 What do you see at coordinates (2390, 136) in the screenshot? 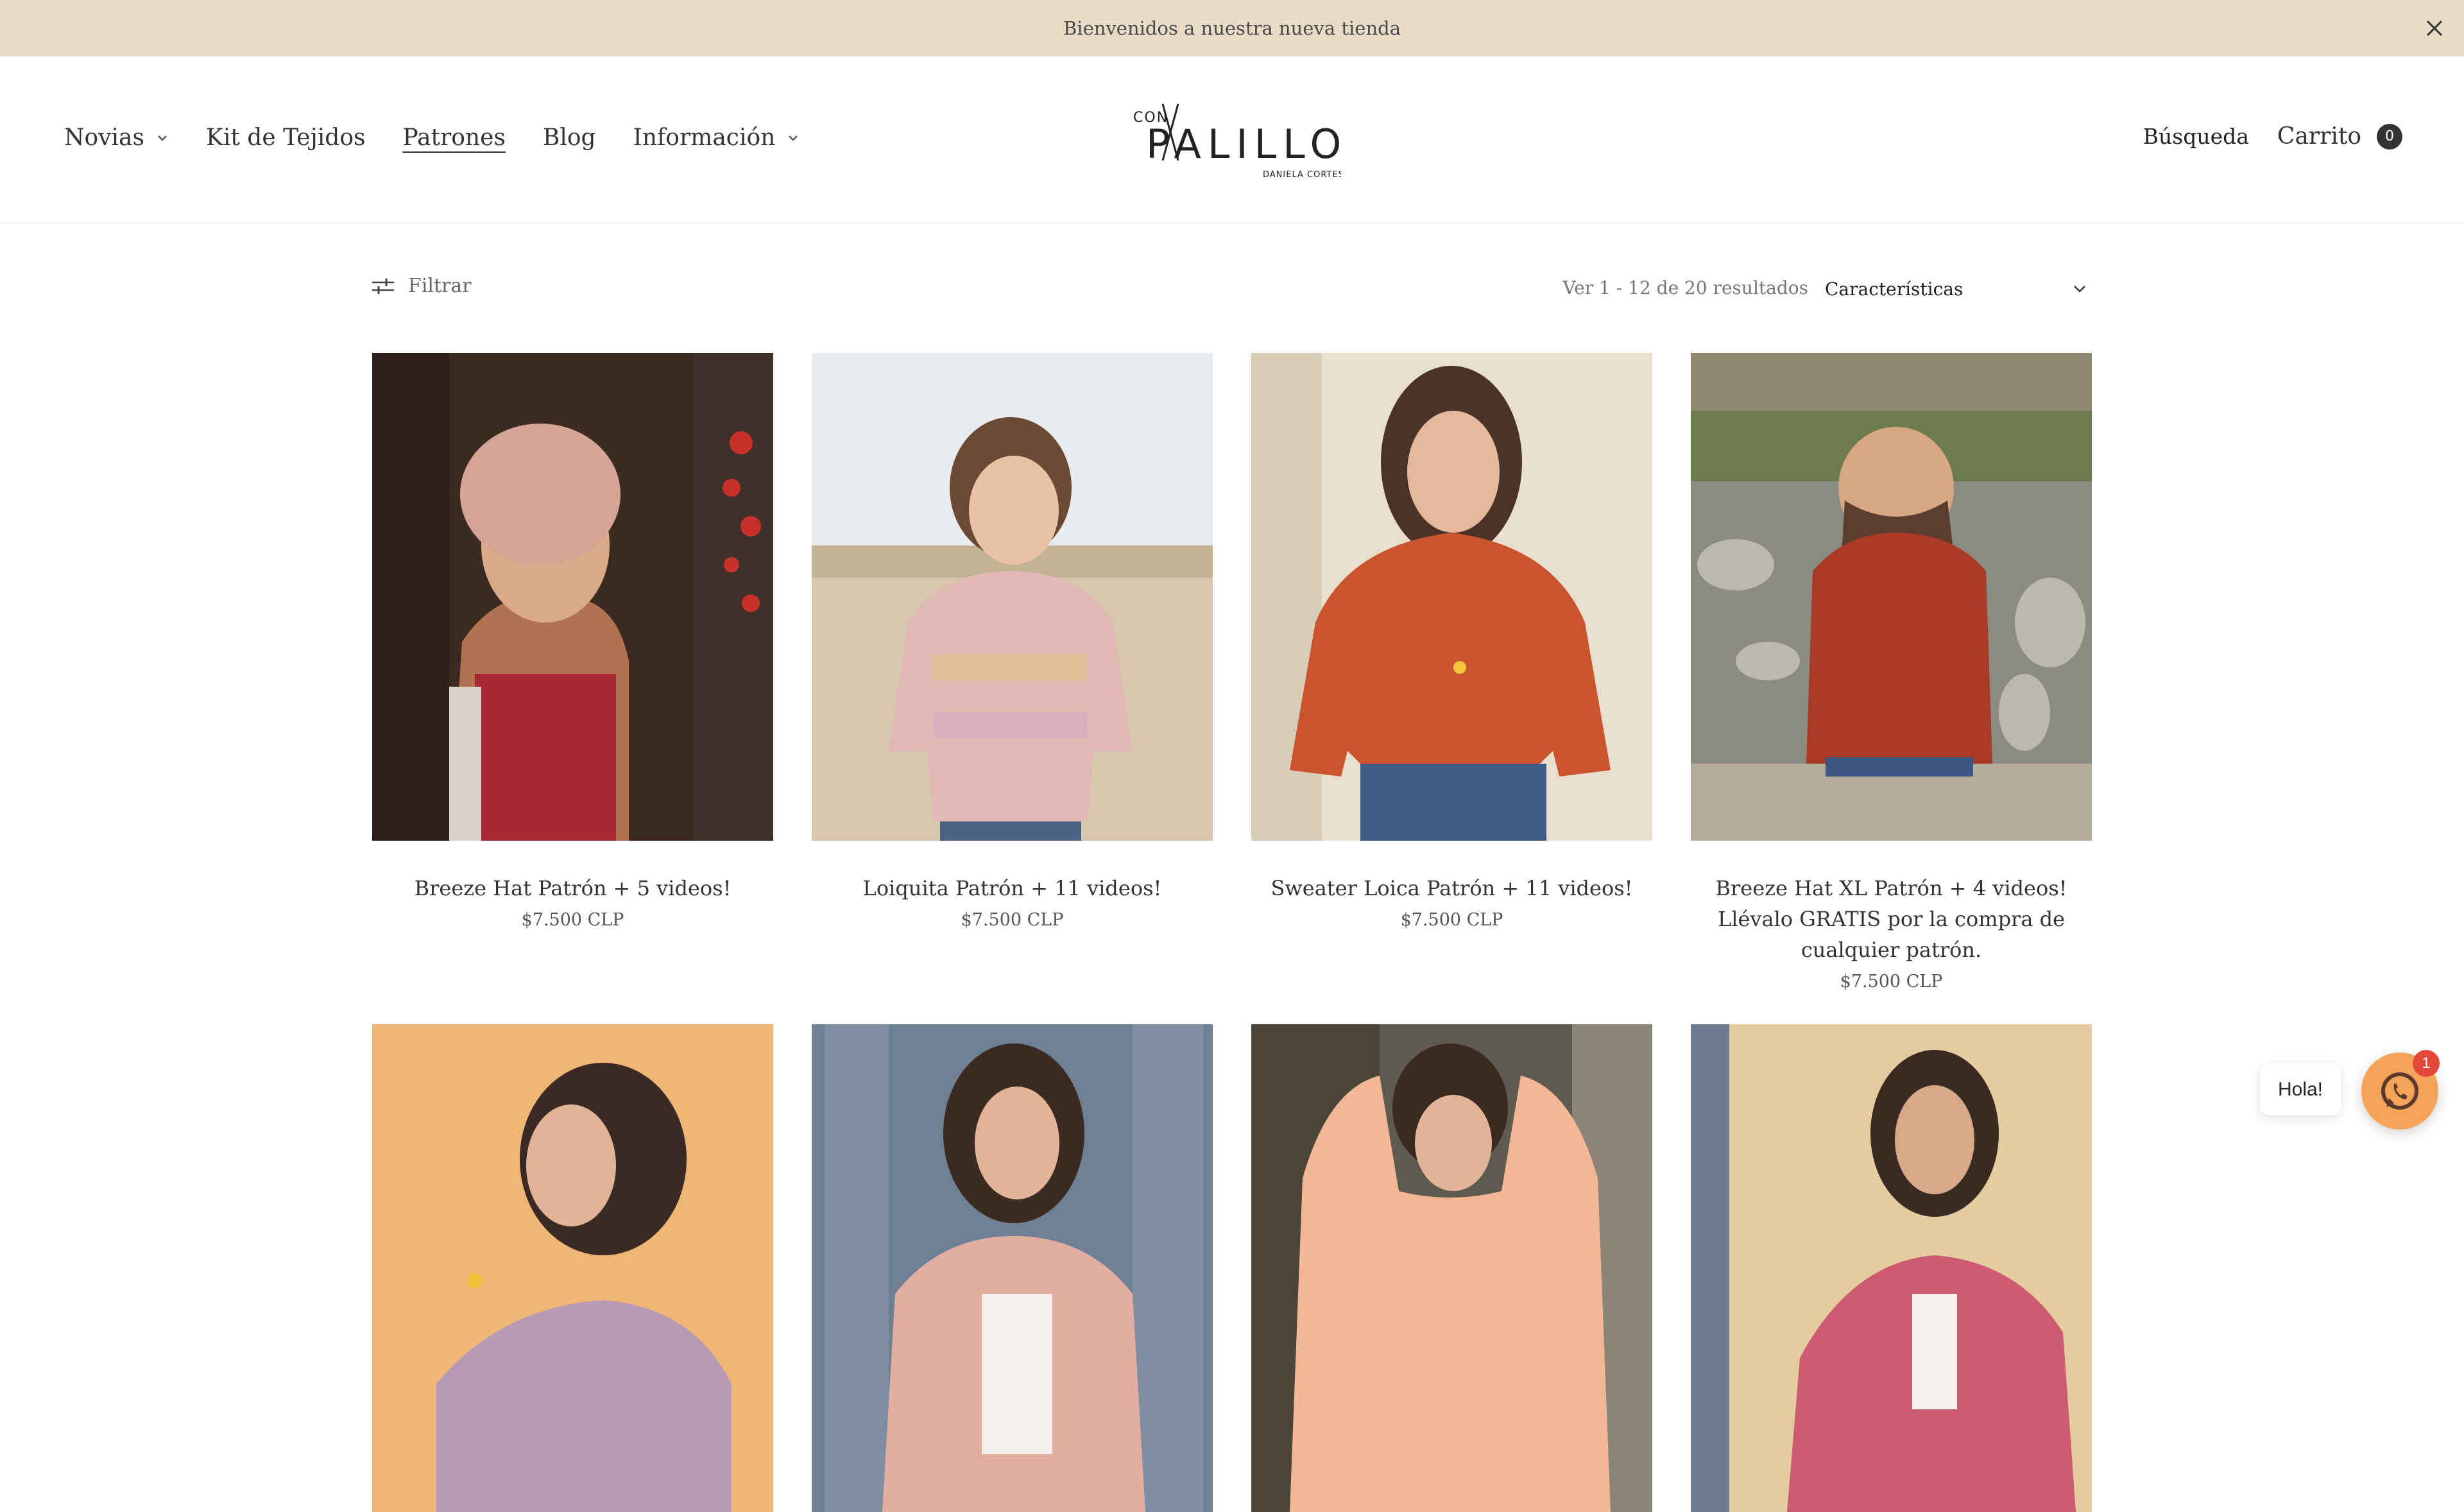
I see `cart-count-badge: 0` at bounding box center [2390, 136].